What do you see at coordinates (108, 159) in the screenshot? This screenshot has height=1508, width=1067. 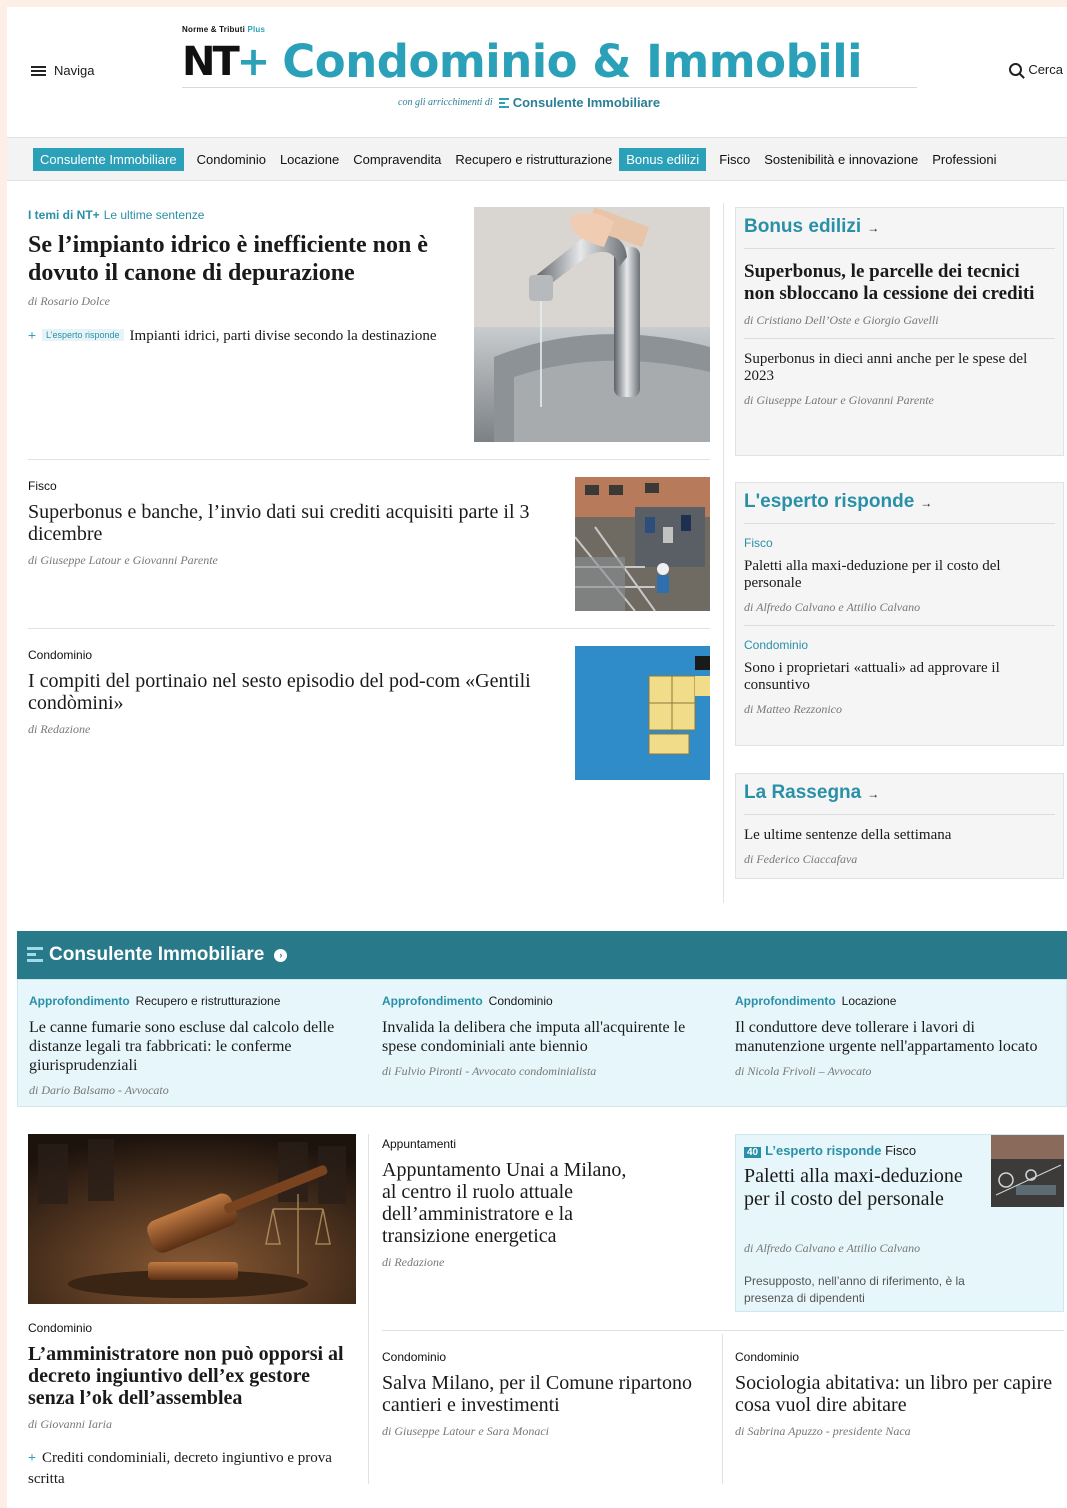 I see `nav-item-consulente-immobiliare: Consulente Immobiliare` at bounding box center [108, 159].